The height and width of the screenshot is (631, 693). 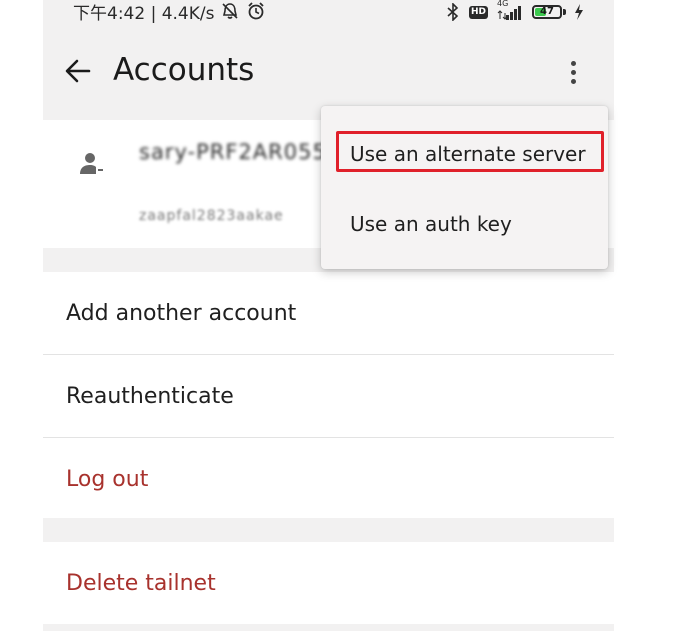 I want to click on bluetooth-icon, so click(x=453, y=12).